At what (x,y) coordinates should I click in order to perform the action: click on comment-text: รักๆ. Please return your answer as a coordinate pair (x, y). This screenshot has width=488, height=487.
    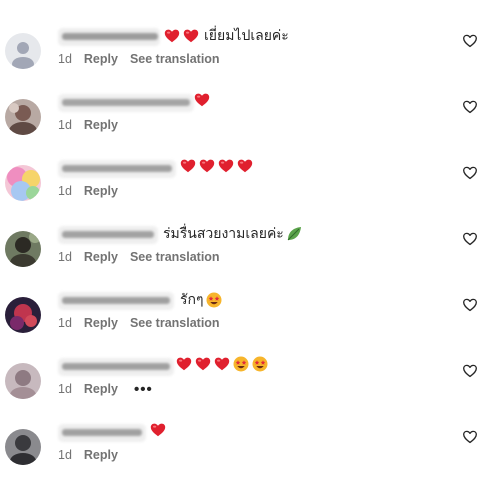
    Looking at the image, I should click on (202, 300).